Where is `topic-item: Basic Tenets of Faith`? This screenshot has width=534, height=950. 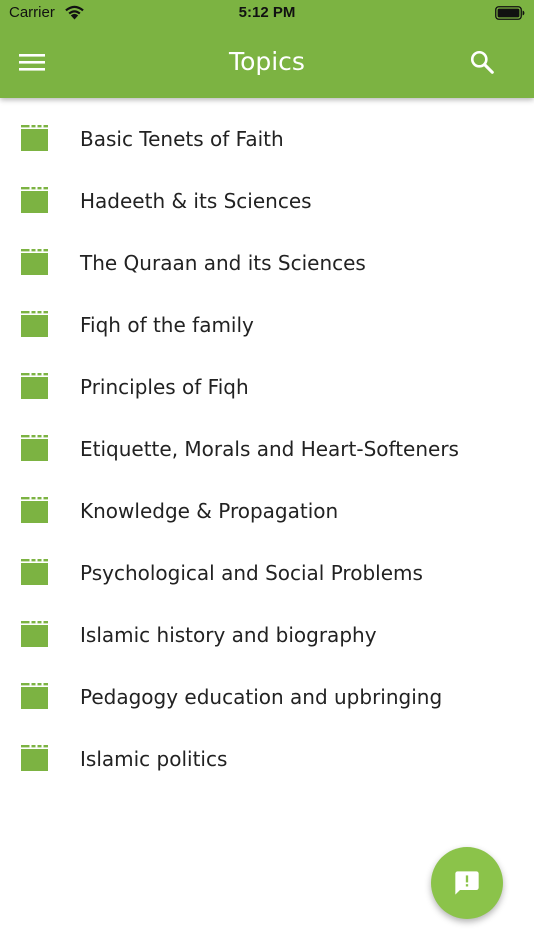 topic-item: Basic Tenets of Faith is located at coordinates (267, 139).